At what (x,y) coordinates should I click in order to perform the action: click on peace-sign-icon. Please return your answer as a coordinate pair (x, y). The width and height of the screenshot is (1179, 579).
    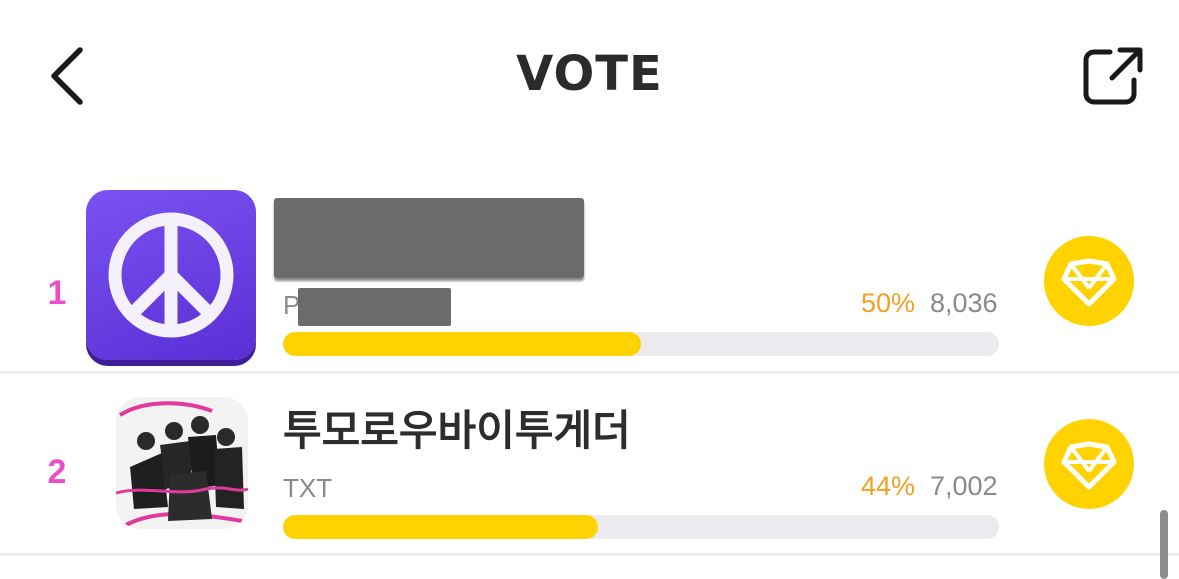
    Looking at the image, I should click on (171, 275).